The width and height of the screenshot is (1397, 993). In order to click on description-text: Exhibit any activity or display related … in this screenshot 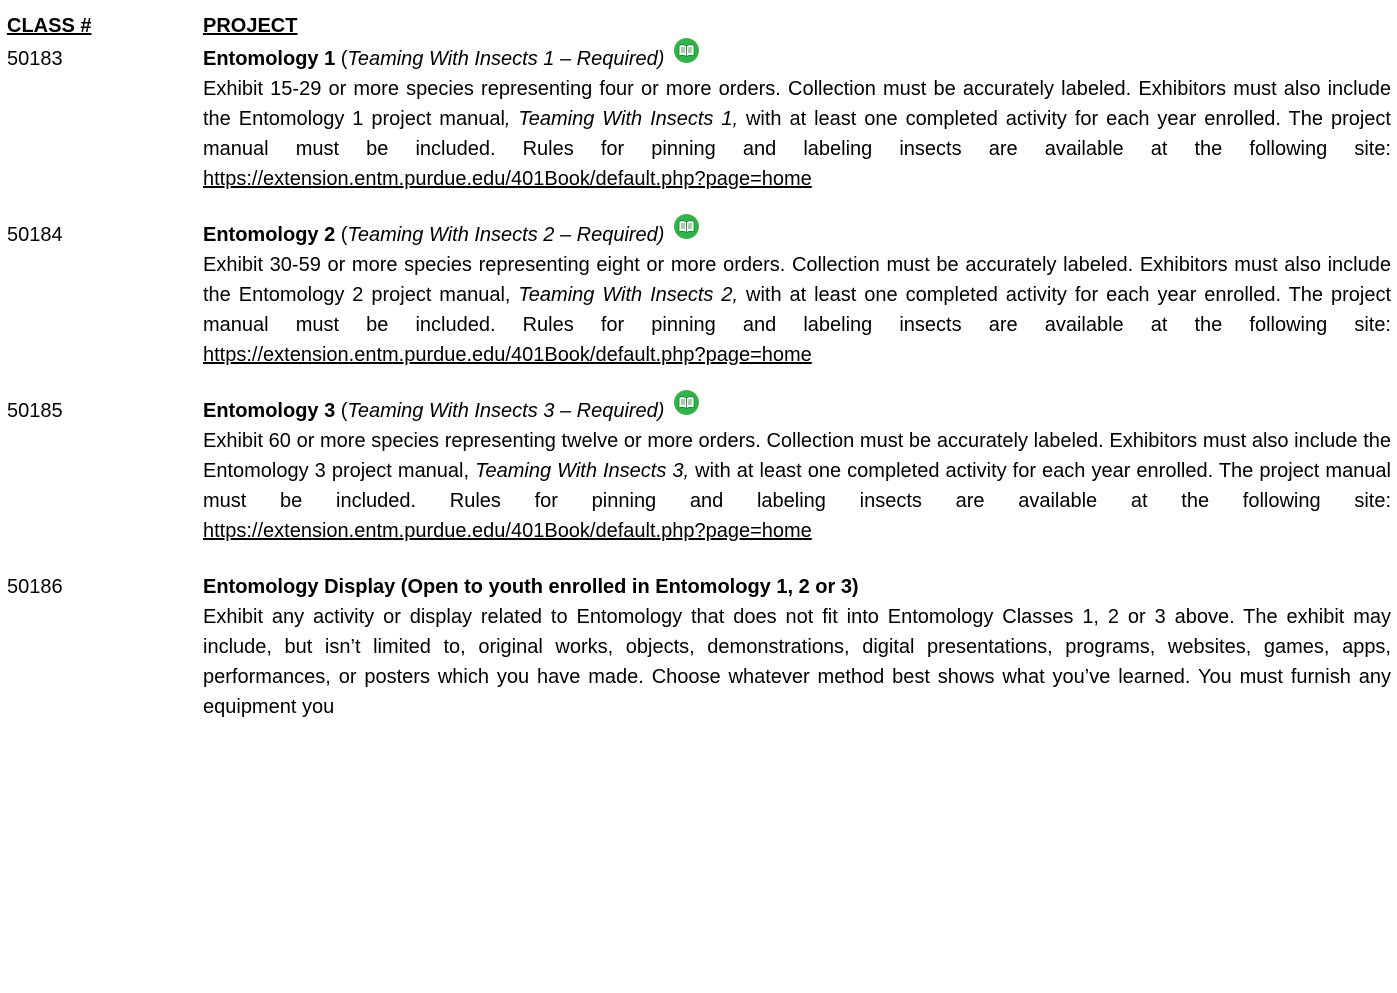, I will do `click(797, 662)`.